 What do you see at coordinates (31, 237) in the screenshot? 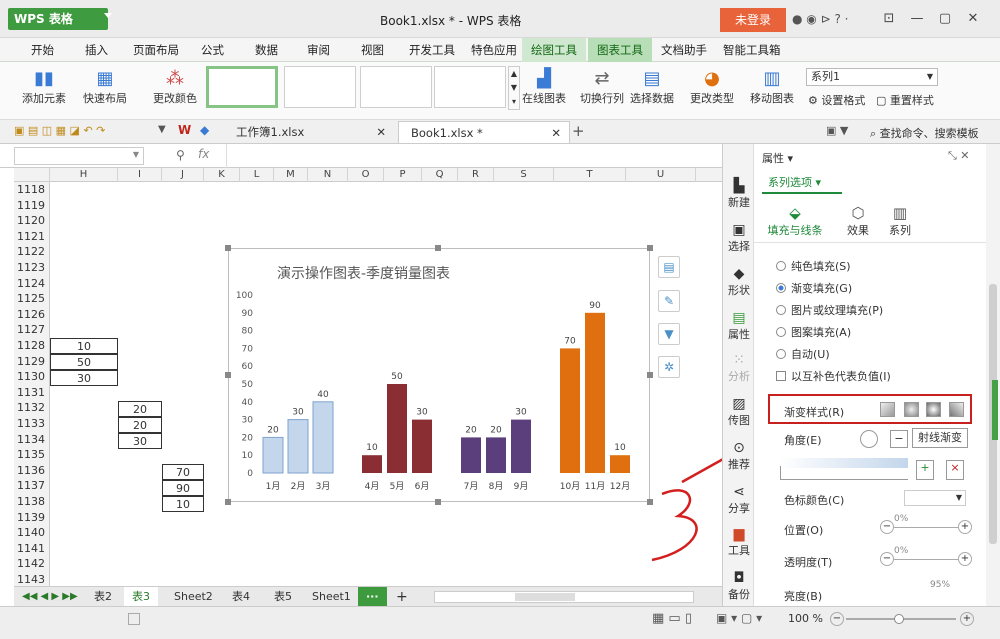
I see `row-header: 1121` at bounding box center [31, 237].